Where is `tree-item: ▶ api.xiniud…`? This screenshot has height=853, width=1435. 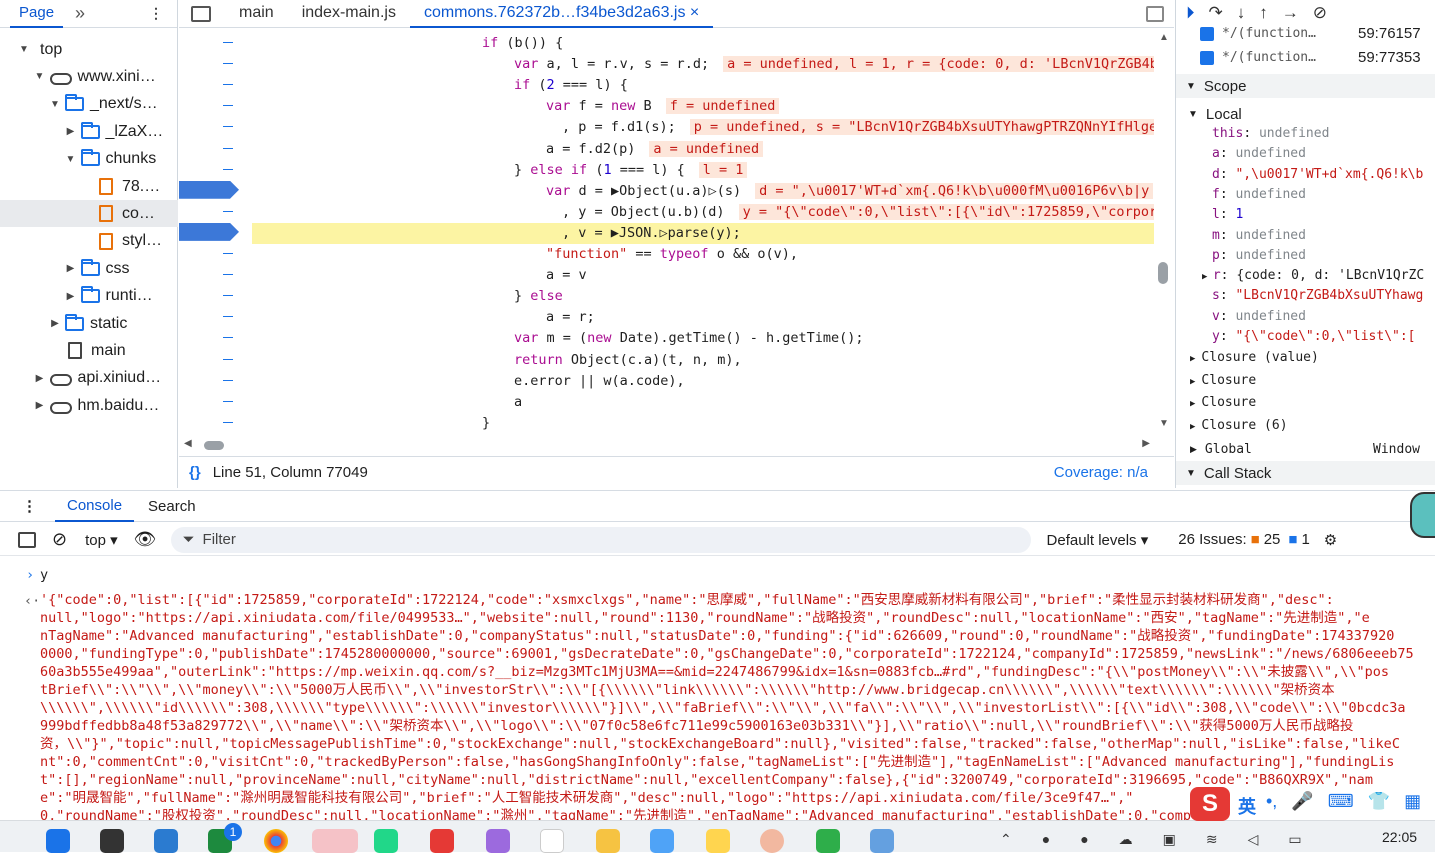
tree-item: ▶ api.xiniud… is located at coordinates (89, 378).